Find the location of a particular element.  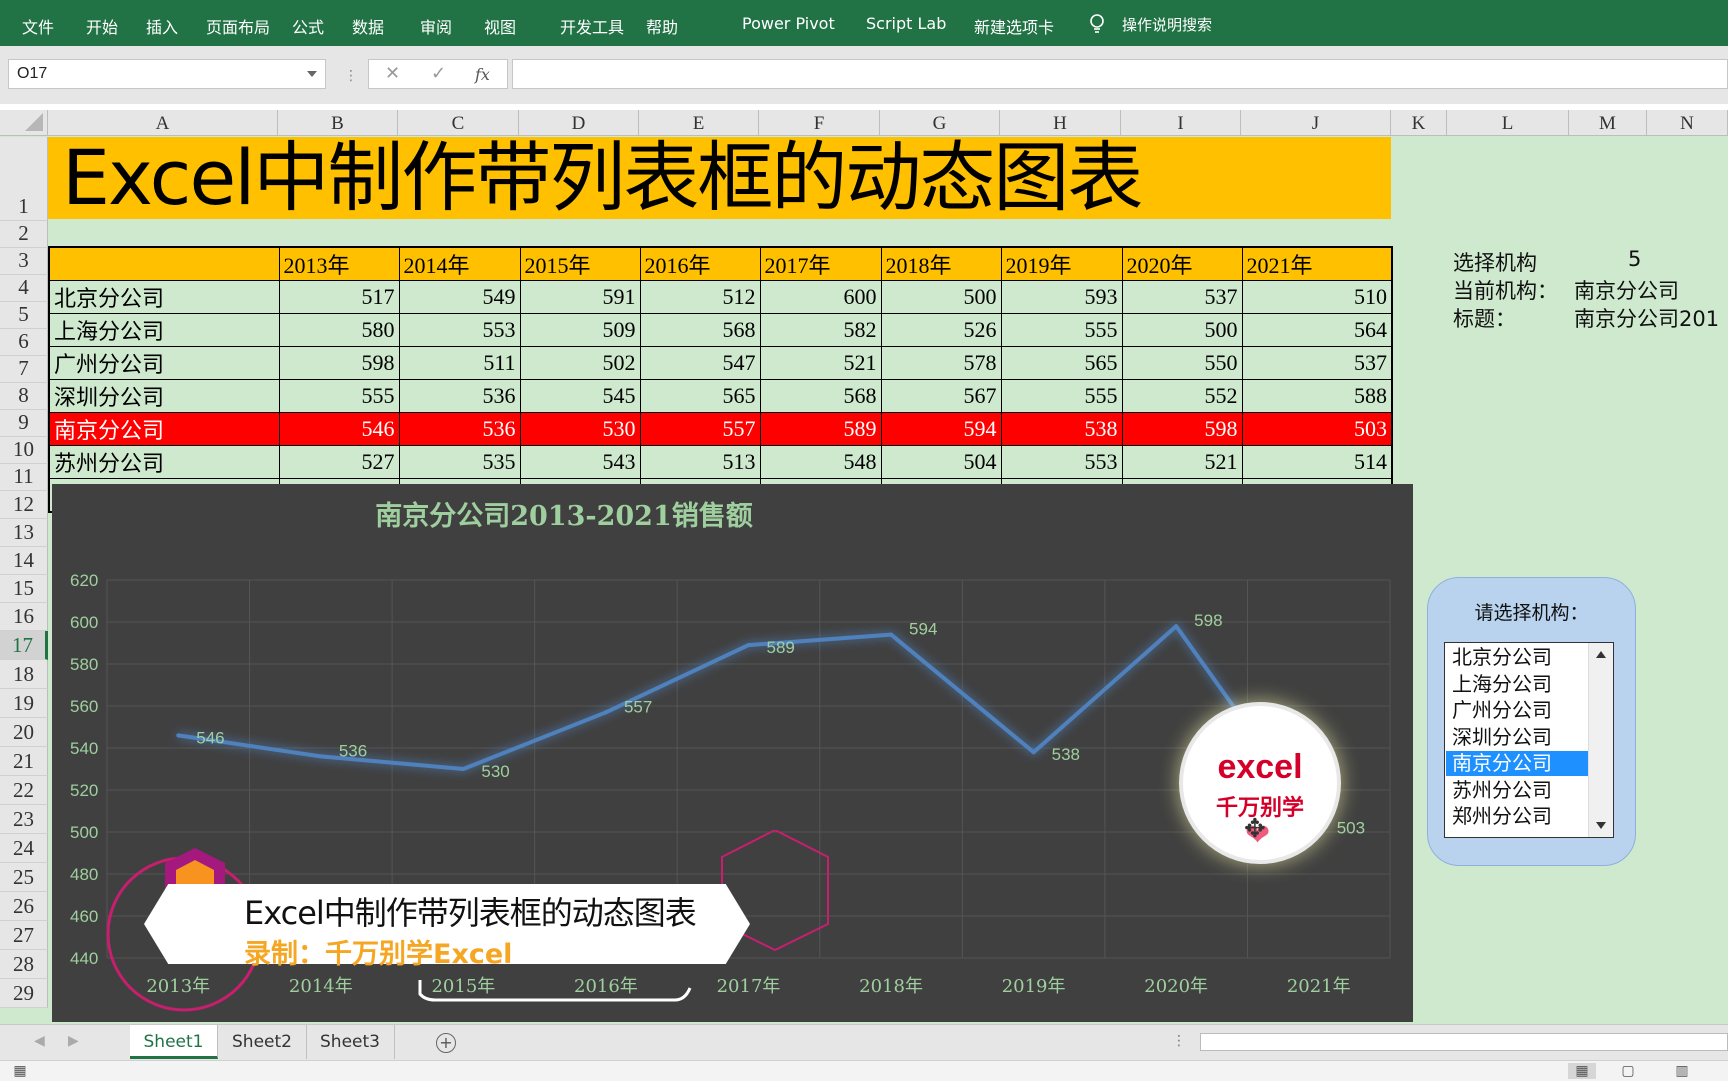

name-box: O17 is located at coordinates (167, 74).